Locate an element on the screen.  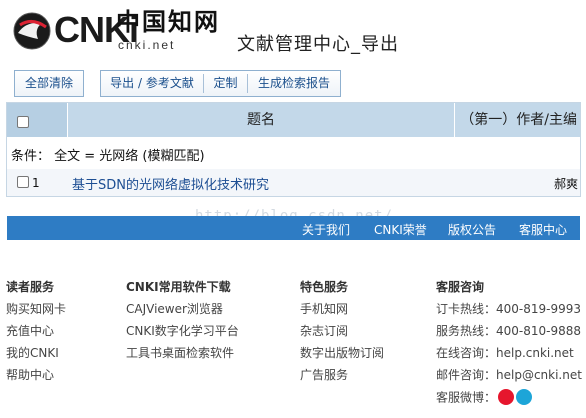
card-hotline: 订卡热线：400-819-9993 is located at coordinates (509, 309).